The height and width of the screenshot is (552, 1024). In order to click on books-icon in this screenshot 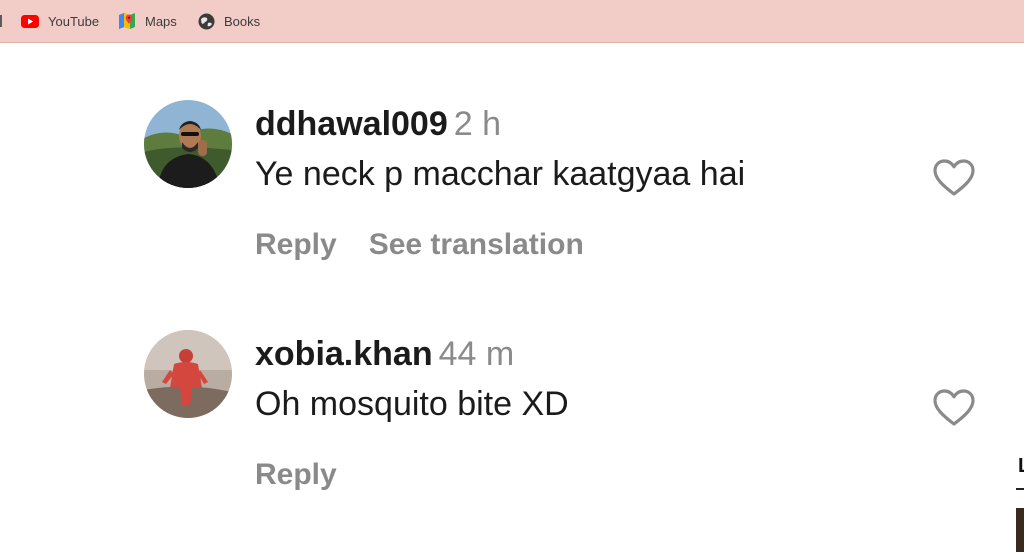, I will do `click(206, 21)`.